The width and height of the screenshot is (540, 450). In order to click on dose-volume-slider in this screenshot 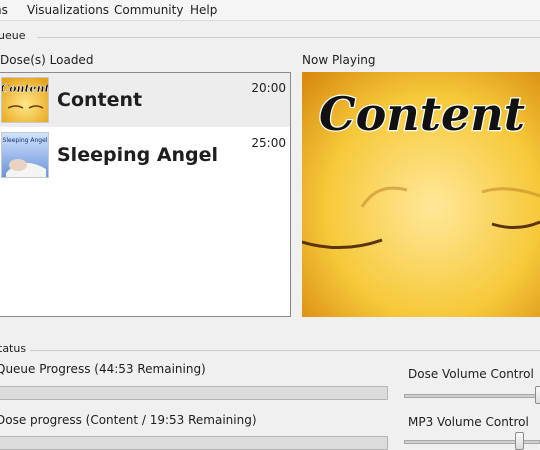, I will do `click(472, 395)`.